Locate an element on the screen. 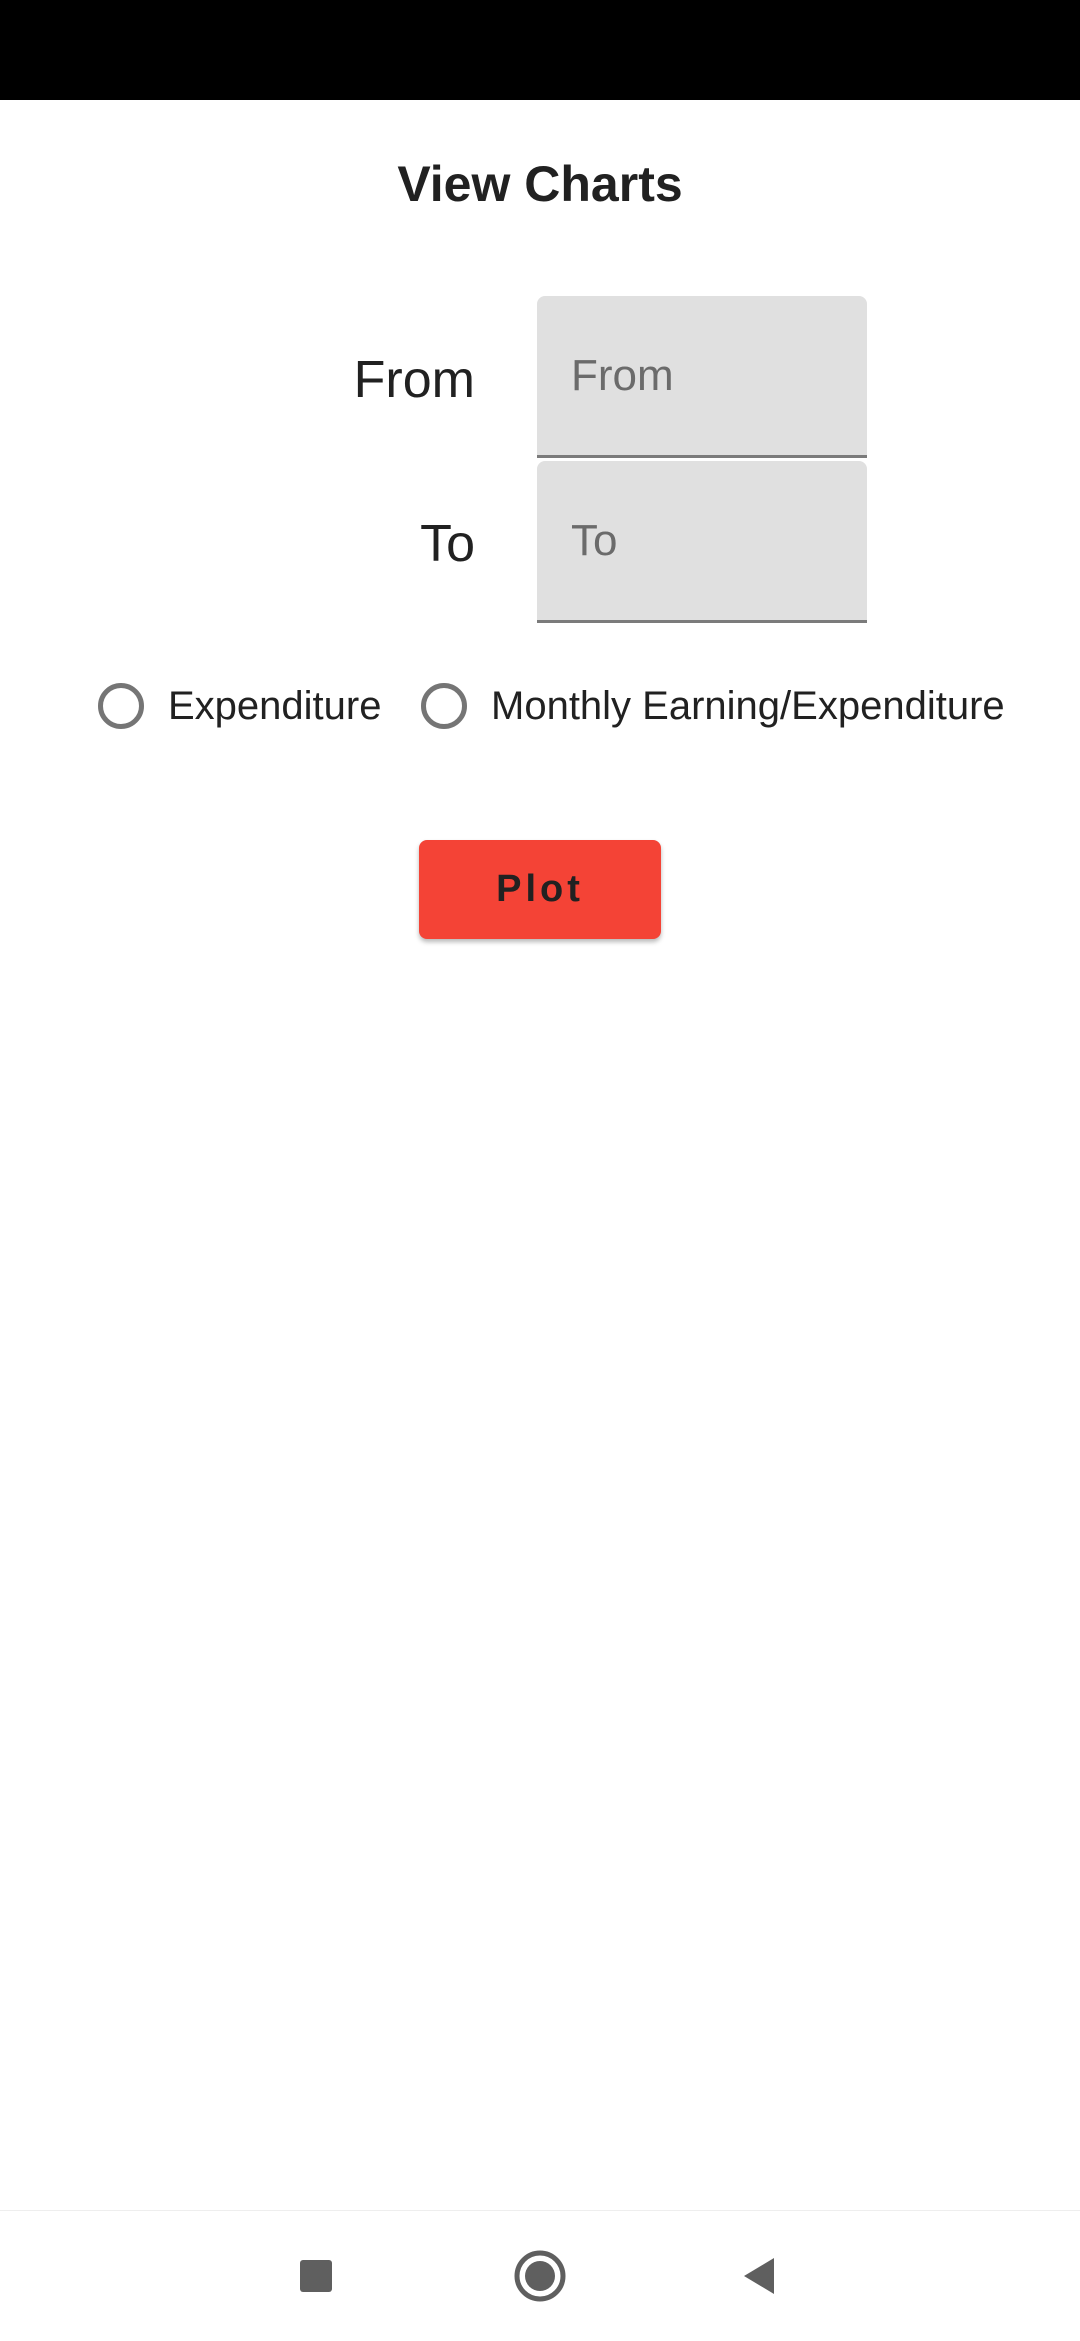 This screenshot has width=1080, height=2341. from-label: From is located at coordinates (414, 380).